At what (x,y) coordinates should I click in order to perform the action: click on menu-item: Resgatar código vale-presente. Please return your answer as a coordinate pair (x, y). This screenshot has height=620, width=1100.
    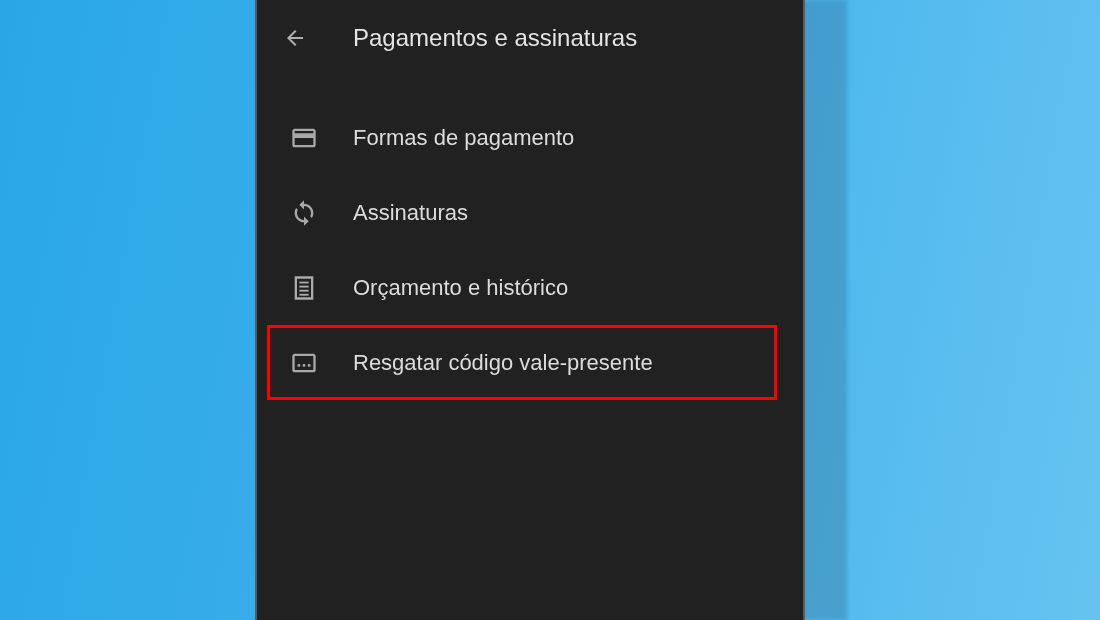
    Looking at the image, I should click on (522, 362).